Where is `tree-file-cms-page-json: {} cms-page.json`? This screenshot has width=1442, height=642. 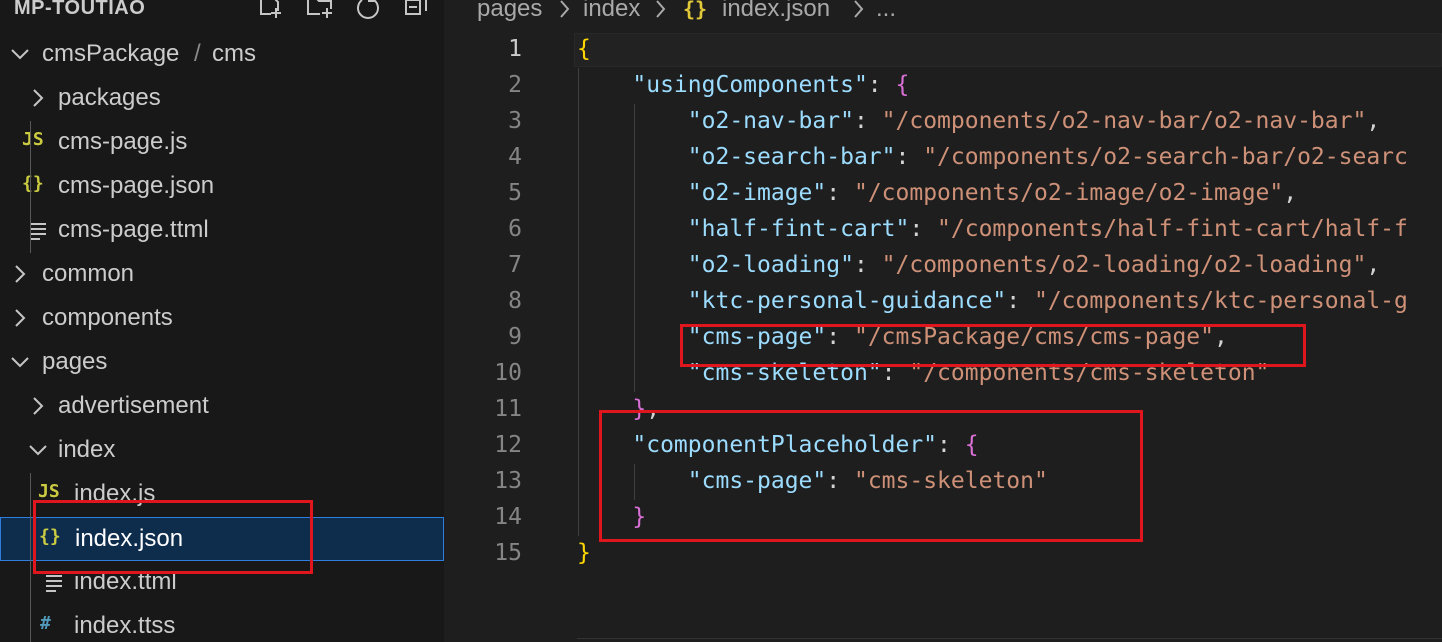
tree-file-cms-page-json: {} cms-page.json is located at coordinates (222, 187).